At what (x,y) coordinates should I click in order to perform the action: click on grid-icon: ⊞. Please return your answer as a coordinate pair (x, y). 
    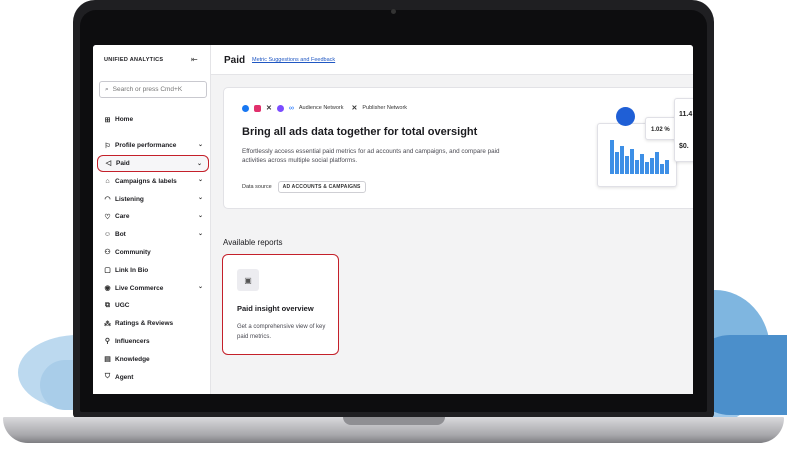
    Looking at the image, I should click on (107, 120).